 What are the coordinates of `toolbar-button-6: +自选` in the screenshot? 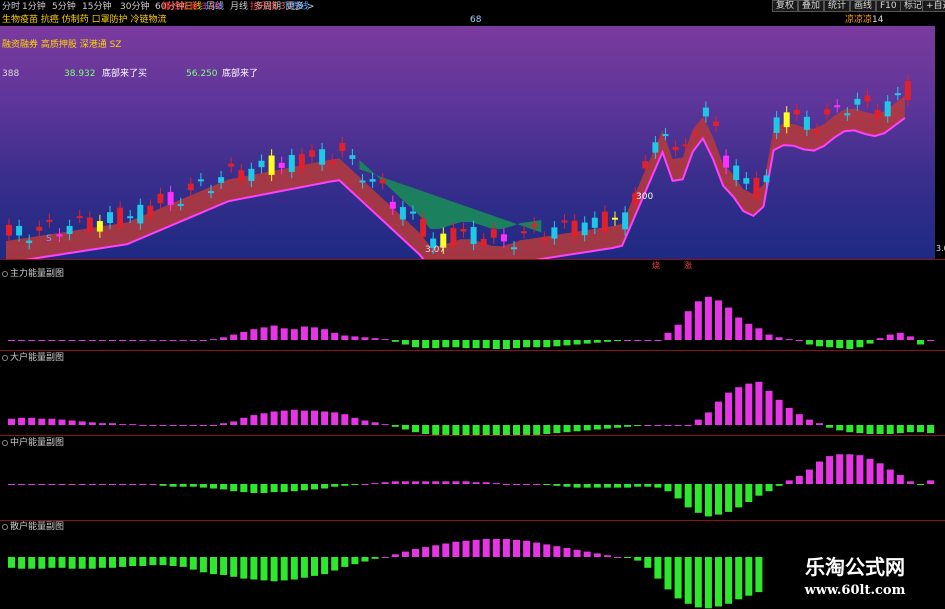 It's located at (933, 6).